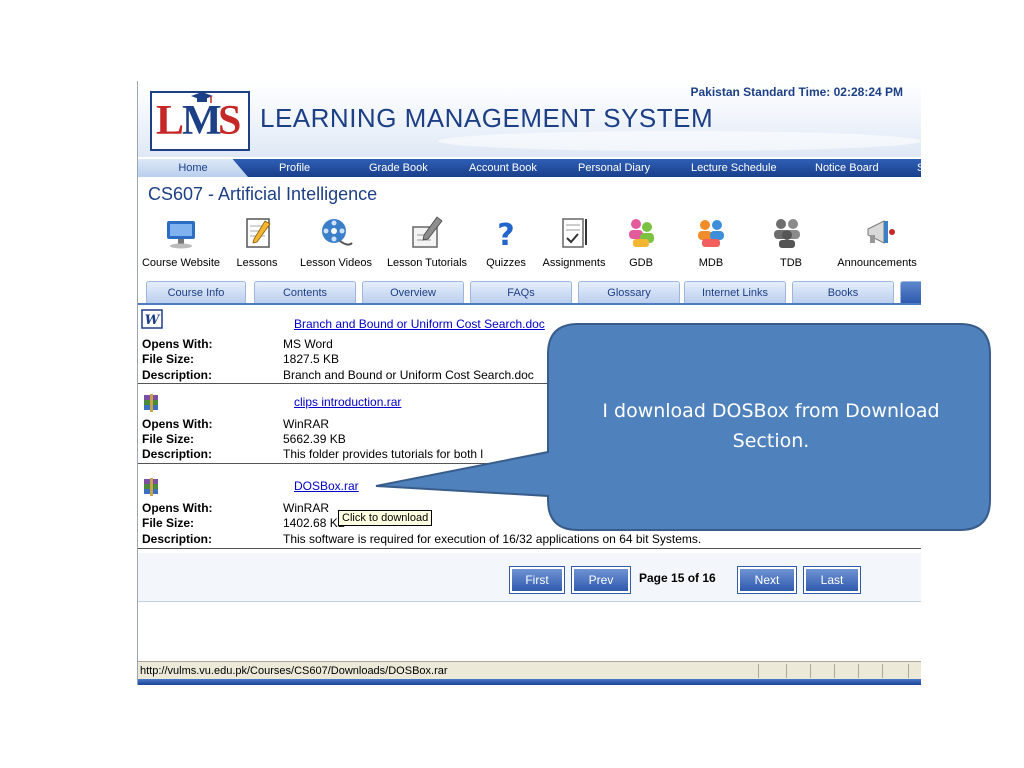 The width and height of the screenshot is (1024, 768). I want to click on nav-more: S, so click(919, 168).